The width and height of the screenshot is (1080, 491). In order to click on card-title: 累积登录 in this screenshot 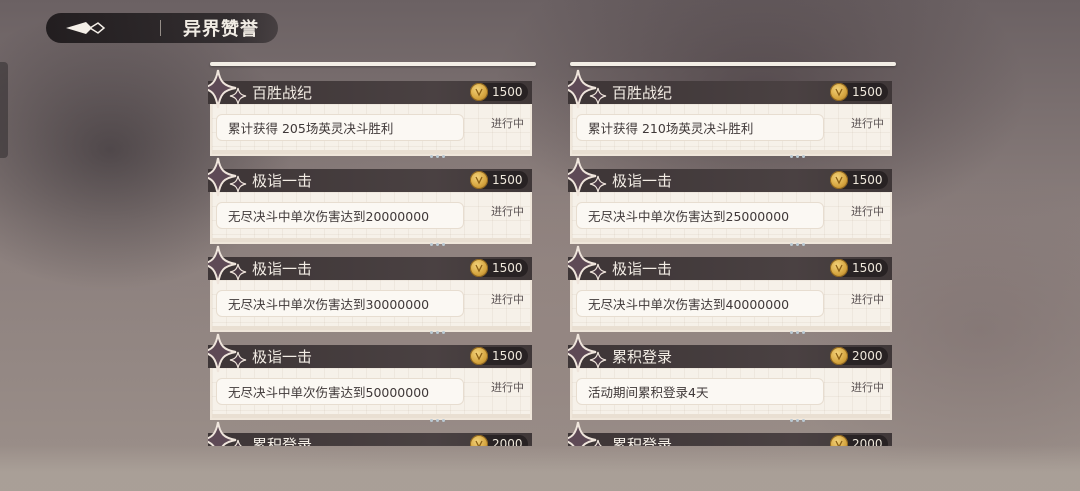, I will do `click(642, 357)`.